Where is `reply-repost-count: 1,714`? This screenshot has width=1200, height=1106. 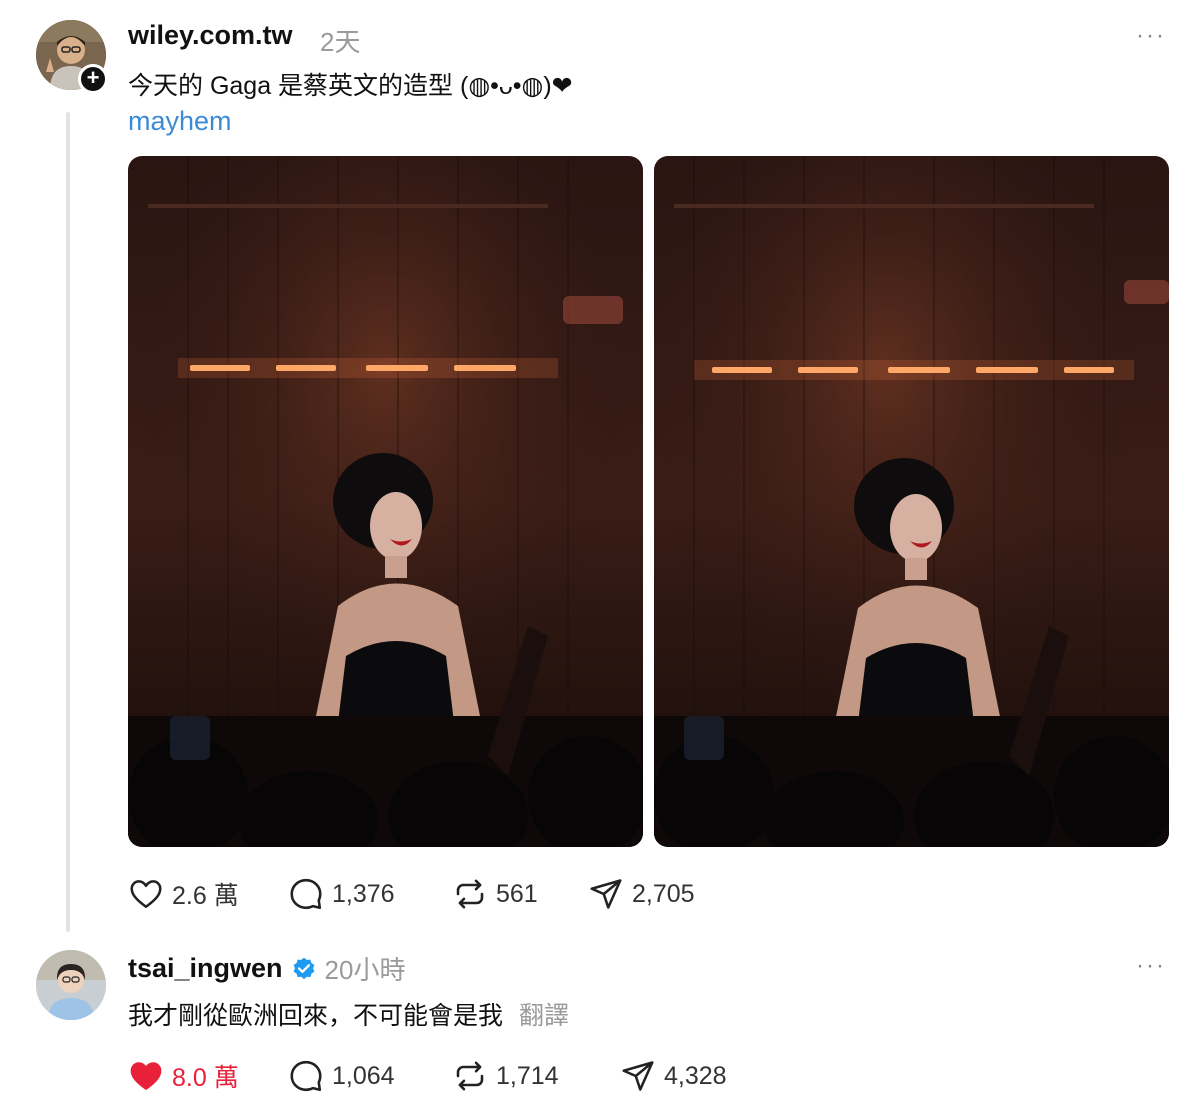 reply-repost-count: 1,714 is located at coordinates (527, 1075).